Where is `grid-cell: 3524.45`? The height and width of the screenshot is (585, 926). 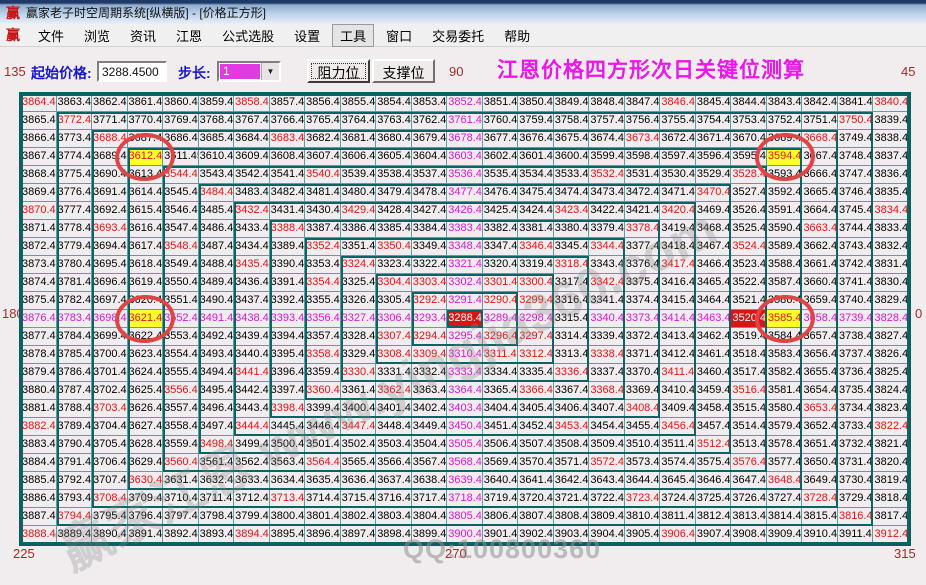 grid-cell: 3524.45 is located at coordinates (749, 247).